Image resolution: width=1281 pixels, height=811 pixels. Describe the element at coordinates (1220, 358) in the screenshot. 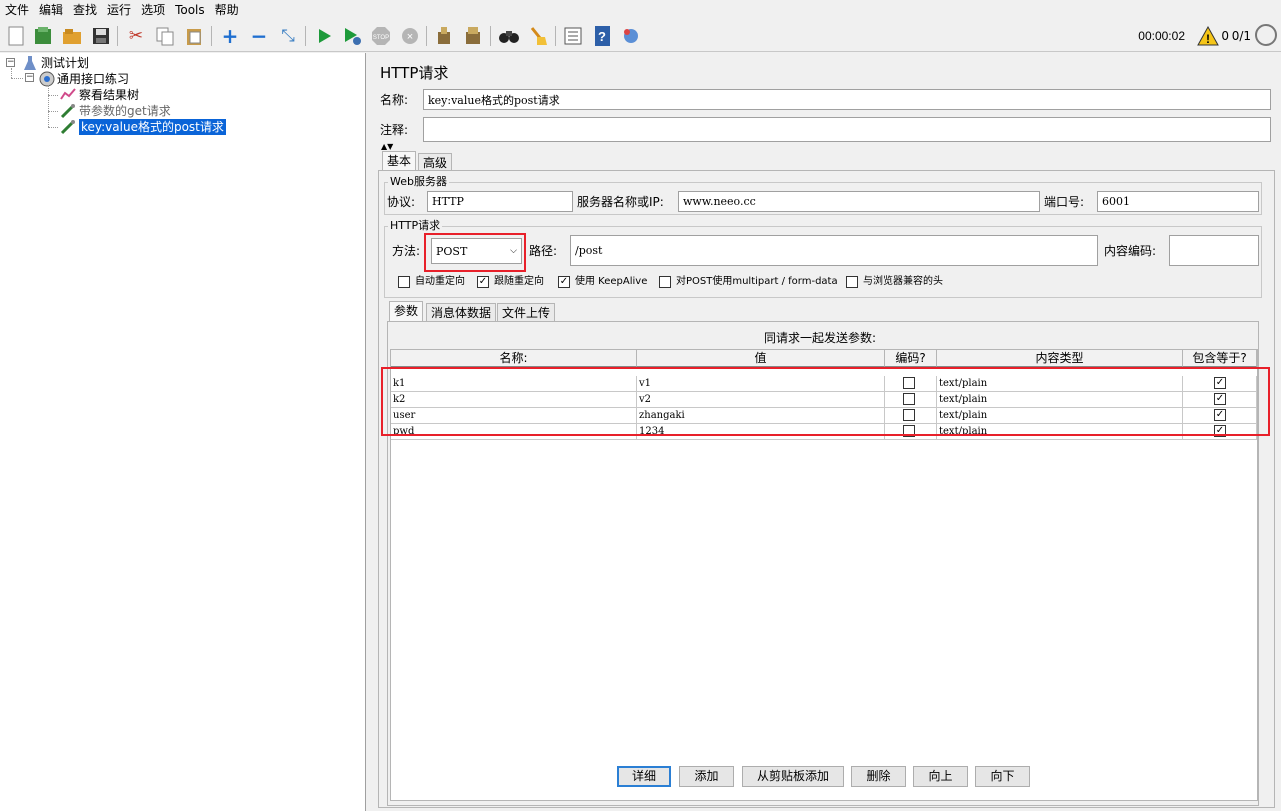

I see `column-header-include-equals: 包含等于?` at that location.